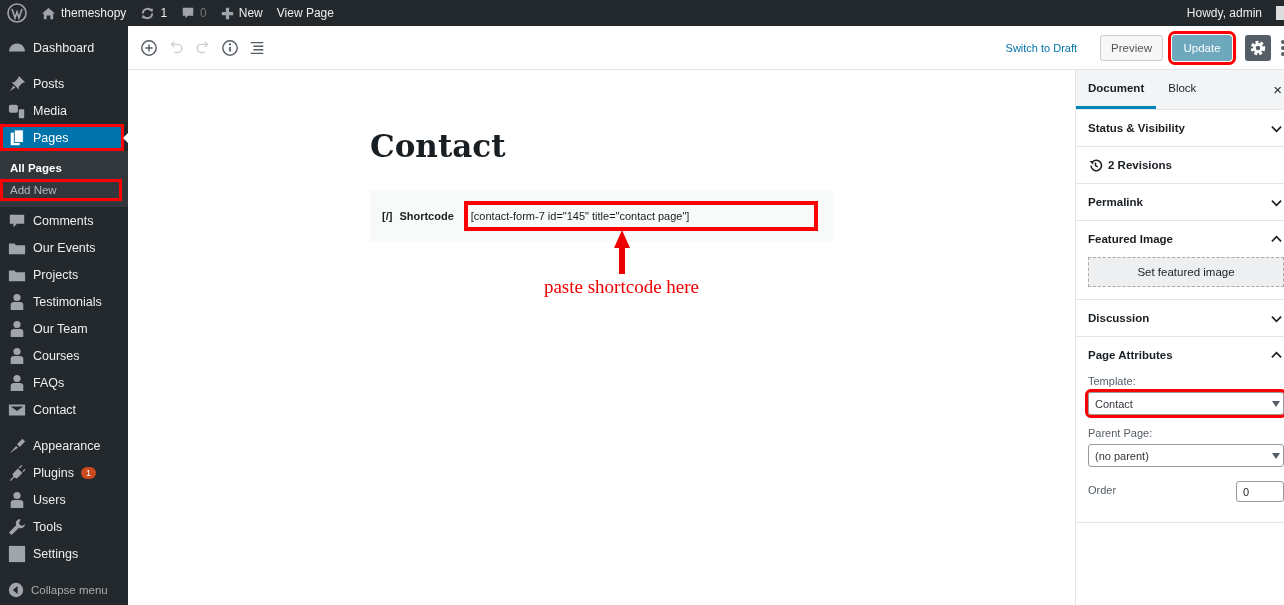  What do you see at coordinates (64, 526) in the screenshot?
I see `menu-item: Tools` at bounding box center [64, 526].